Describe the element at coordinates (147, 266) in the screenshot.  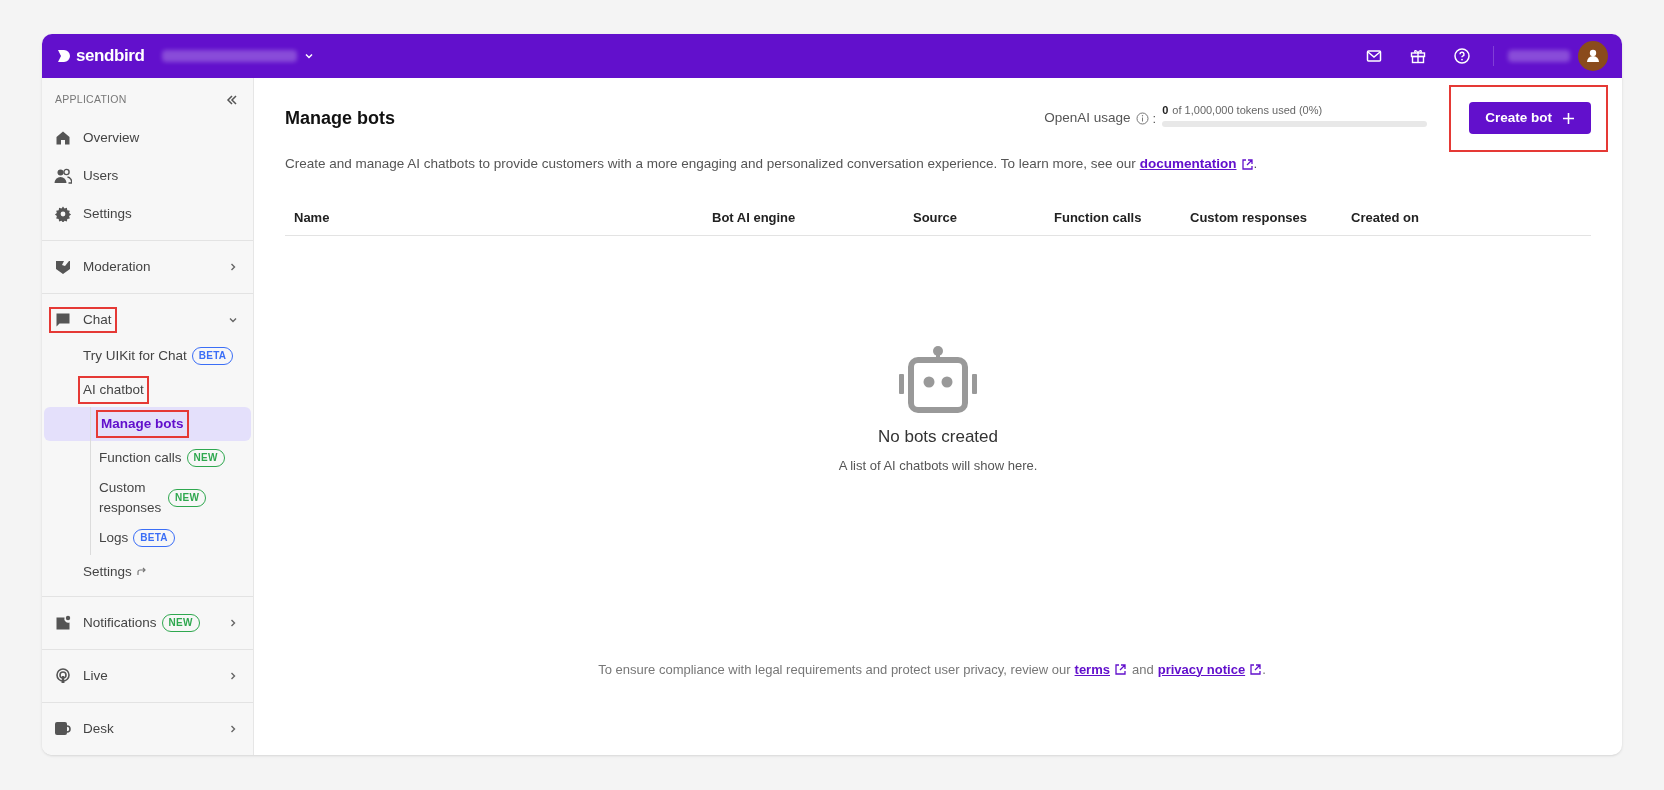
I see `nav-item: Moderation` at that location.